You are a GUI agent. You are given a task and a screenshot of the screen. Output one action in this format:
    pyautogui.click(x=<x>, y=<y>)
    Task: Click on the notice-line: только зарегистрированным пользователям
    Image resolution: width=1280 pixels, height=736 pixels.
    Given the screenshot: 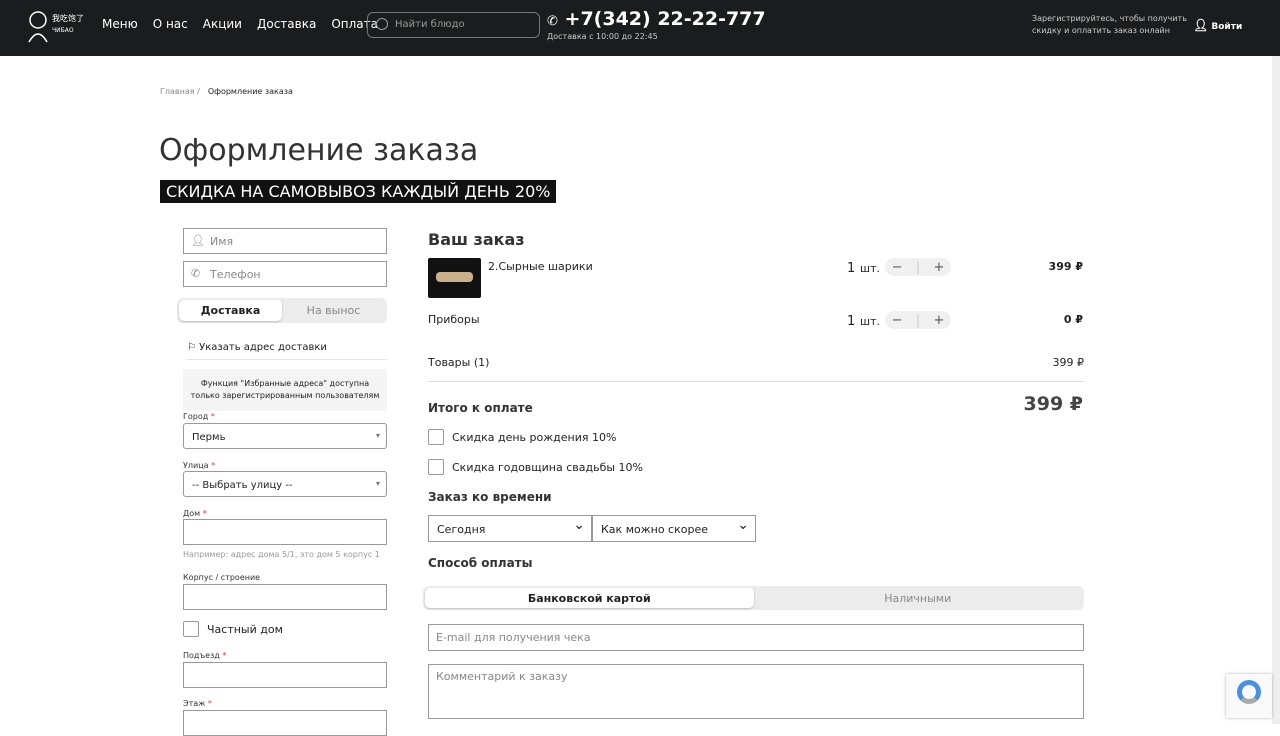 What is the action you would take?
    pyautogui.click(x=285, y=395)
    